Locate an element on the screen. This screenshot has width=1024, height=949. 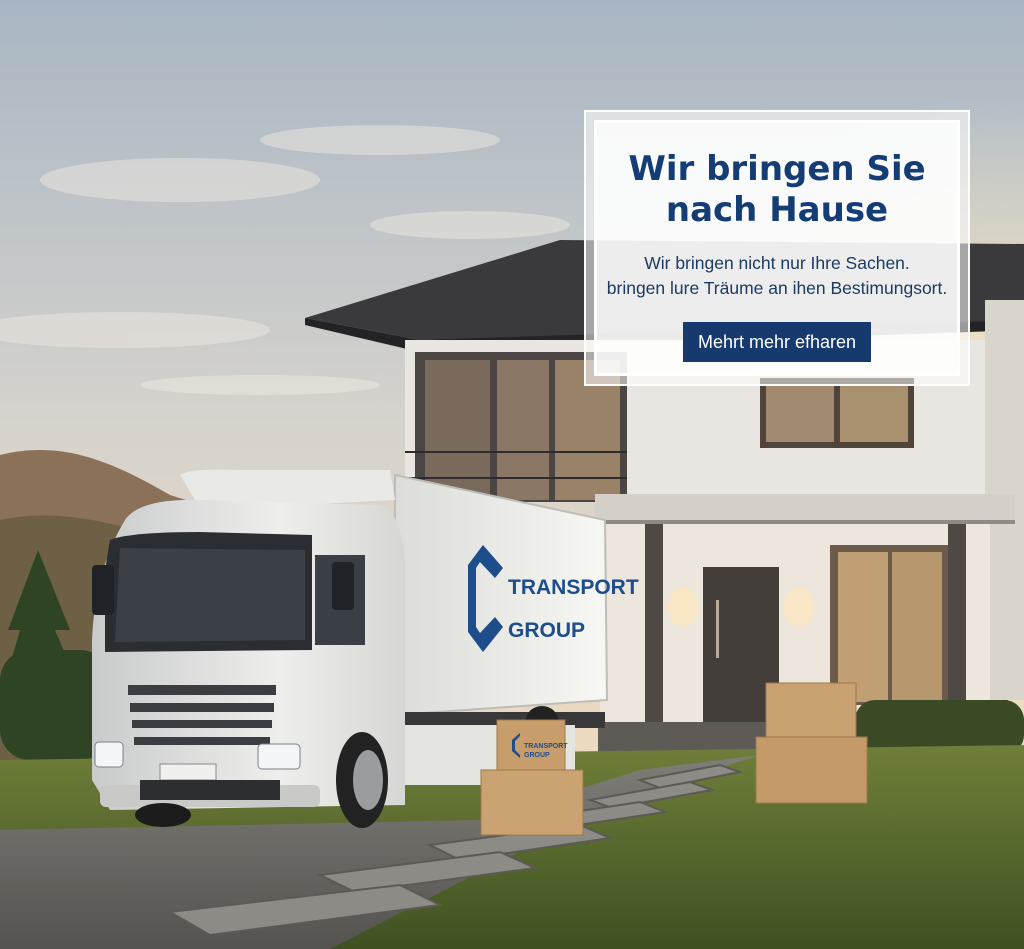
hero-headline-line1: Wir bringen Sie is located at coordinates (777, 169).